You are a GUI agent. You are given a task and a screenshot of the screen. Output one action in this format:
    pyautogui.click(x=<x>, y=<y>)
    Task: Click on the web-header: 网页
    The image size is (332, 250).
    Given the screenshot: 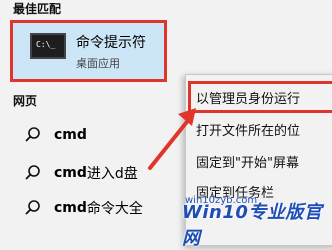 What is the action you would take?
    pyautogui.click(x=25, y=101)
    